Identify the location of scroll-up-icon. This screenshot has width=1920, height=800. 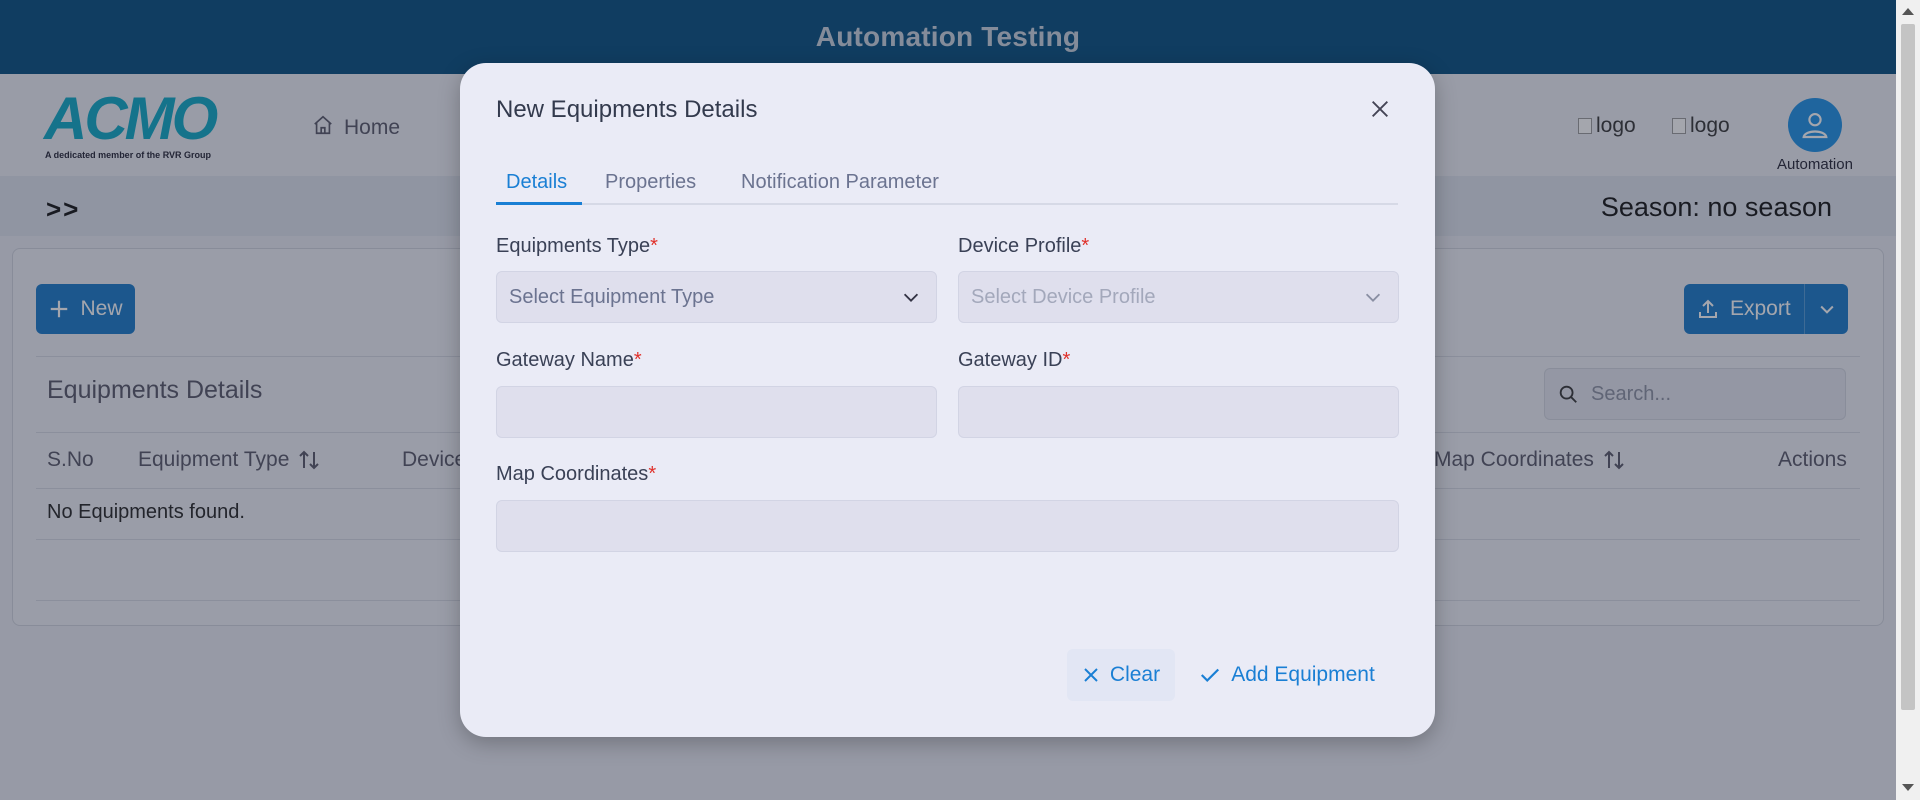
(1908, 11).